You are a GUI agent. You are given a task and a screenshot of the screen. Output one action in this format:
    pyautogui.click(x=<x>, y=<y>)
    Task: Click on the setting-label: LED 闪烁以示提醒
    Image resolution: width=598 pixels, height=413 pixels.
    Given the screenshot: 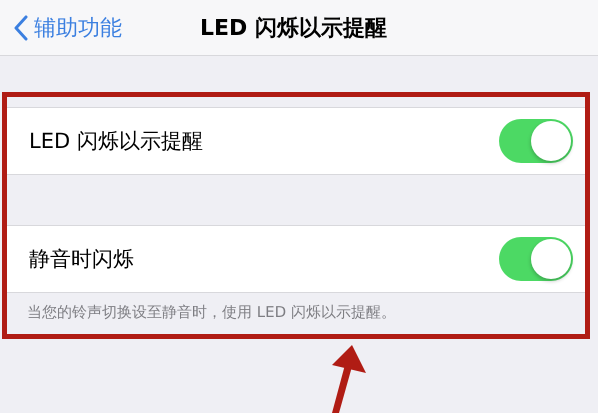 What is the action you would take?
    pyautogui.click(x=116, y=141)
    